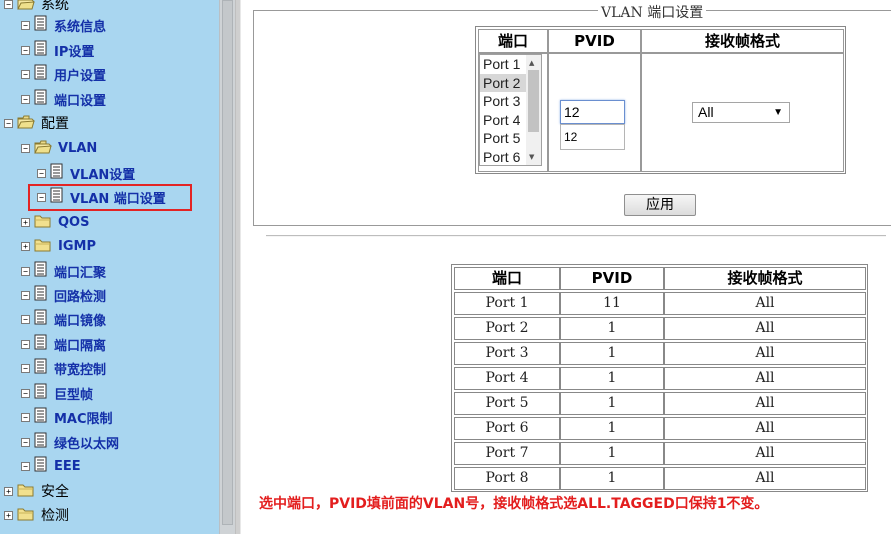 This screenshot has width=891, height=534. What do you see at coordinates (74, 50) in the screenshot?
I see `tree-item-label: IP设置` at bounding box center [74, 50].